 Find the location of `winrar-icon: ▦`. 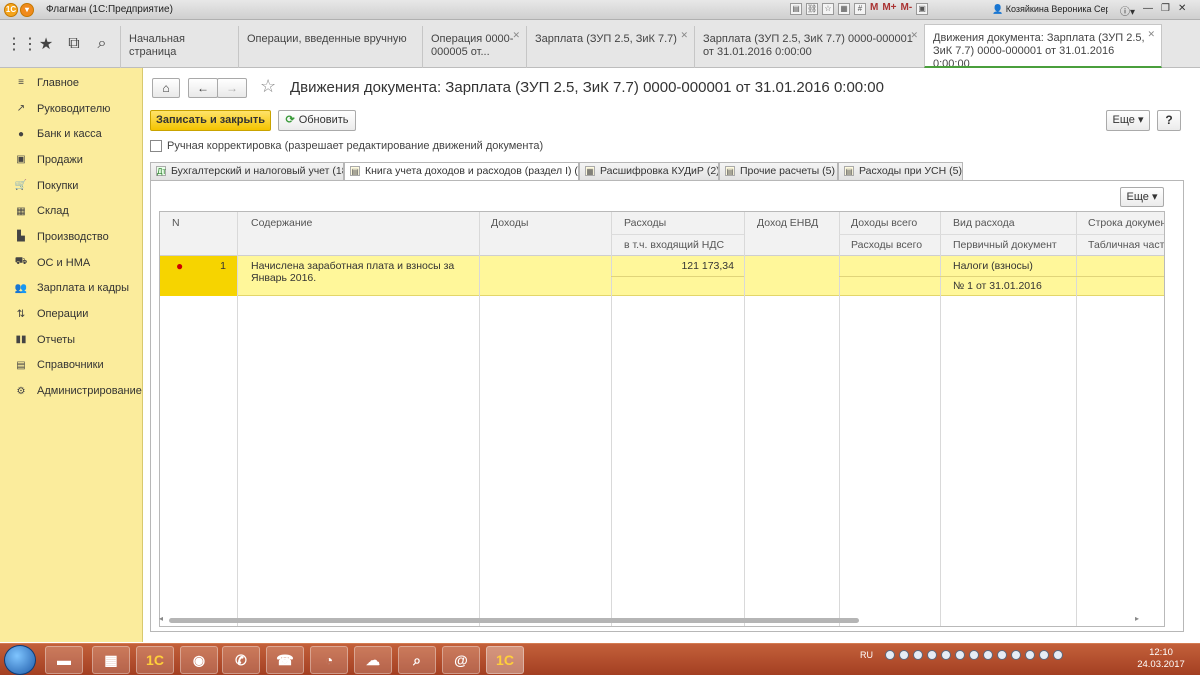

winrar-icon: ▦ is located at coordinates (111, 660).